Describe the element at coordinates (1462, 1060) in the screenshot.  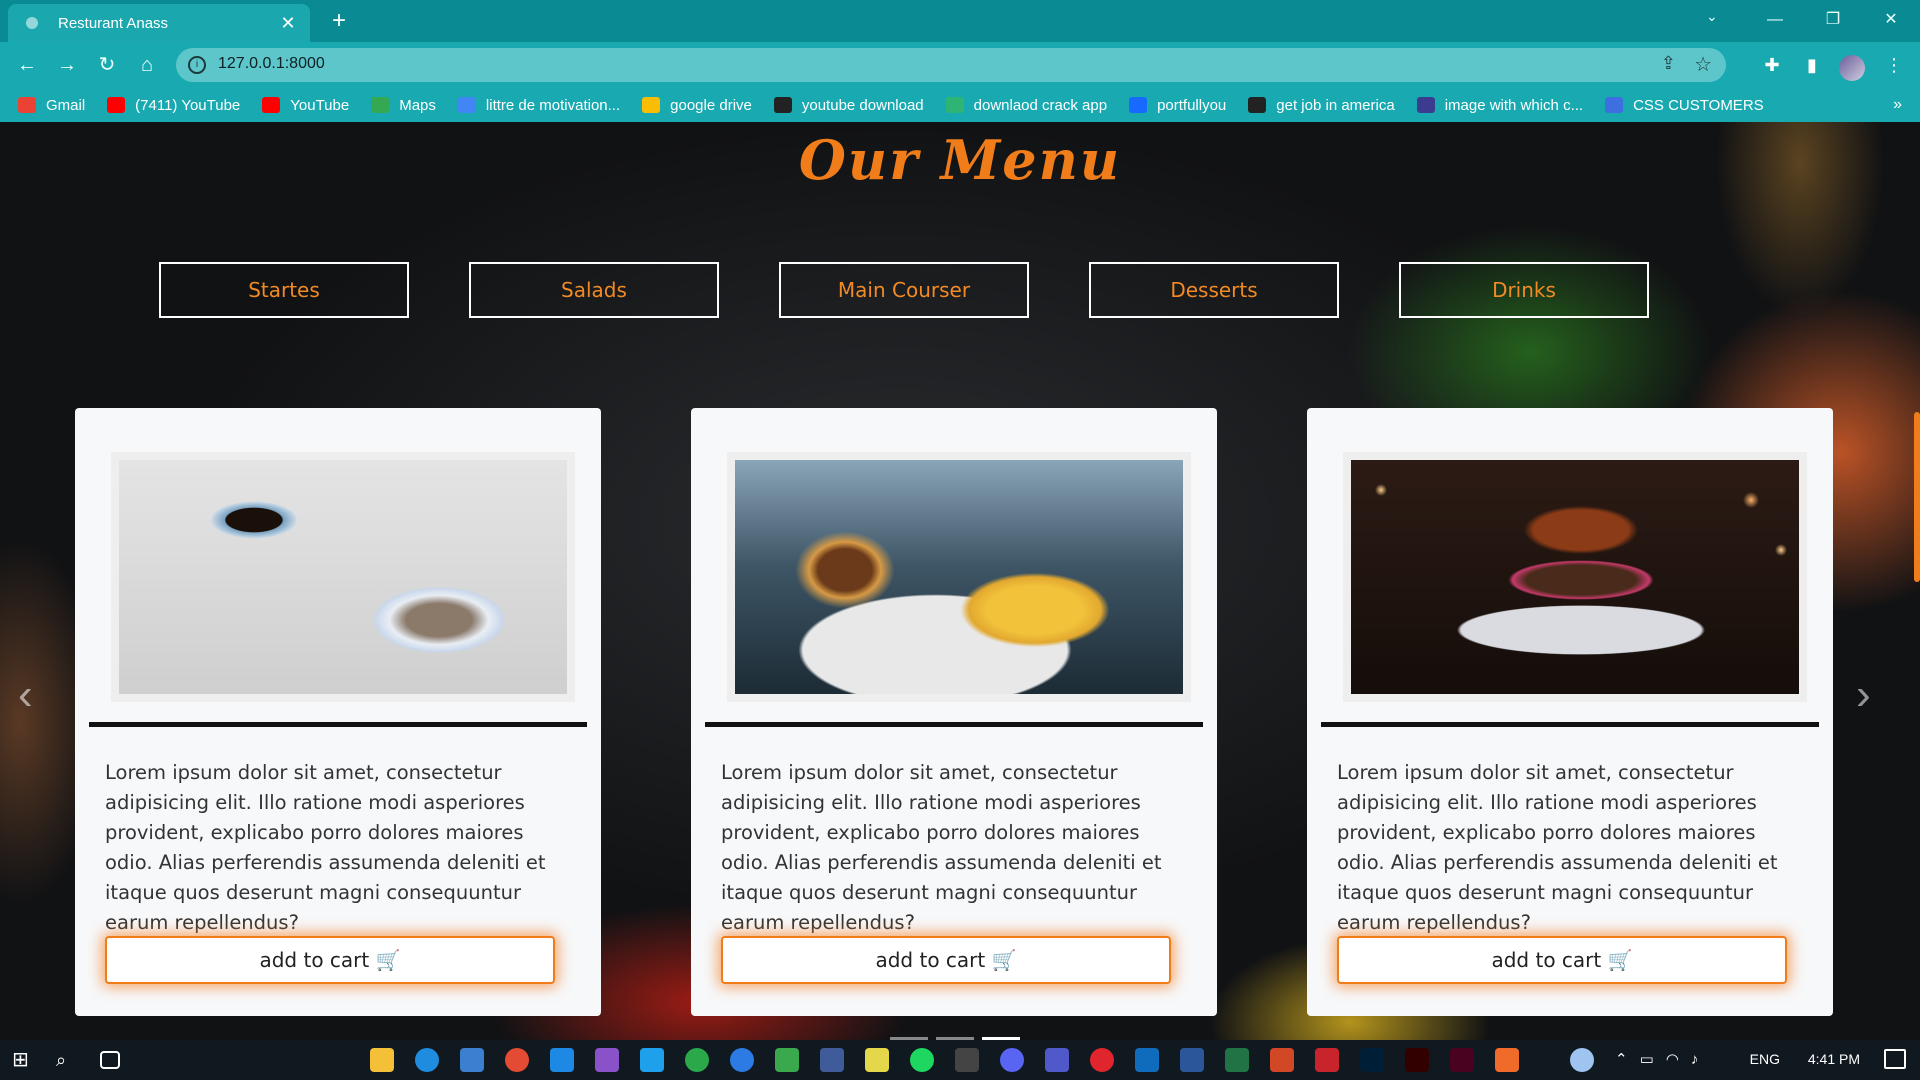
I see `indesign-icon` at that location.